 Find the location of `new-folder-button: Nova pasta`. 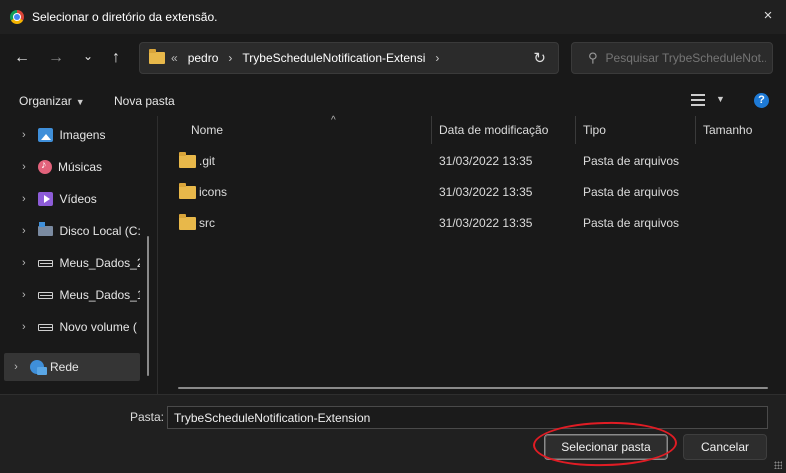

new-folder-button: Nova pasta is located at coordinates (144, 101).